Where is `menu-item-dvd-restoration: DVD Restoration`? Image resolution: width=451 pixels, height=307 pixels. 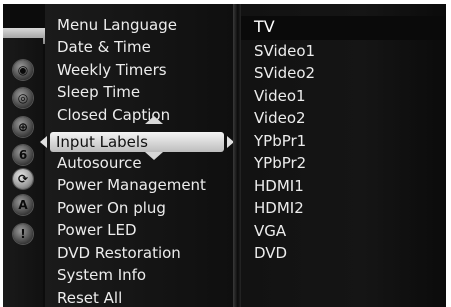 menu-item-dvd-restoration: DVD Restoration is located at coordinates (119, 254).